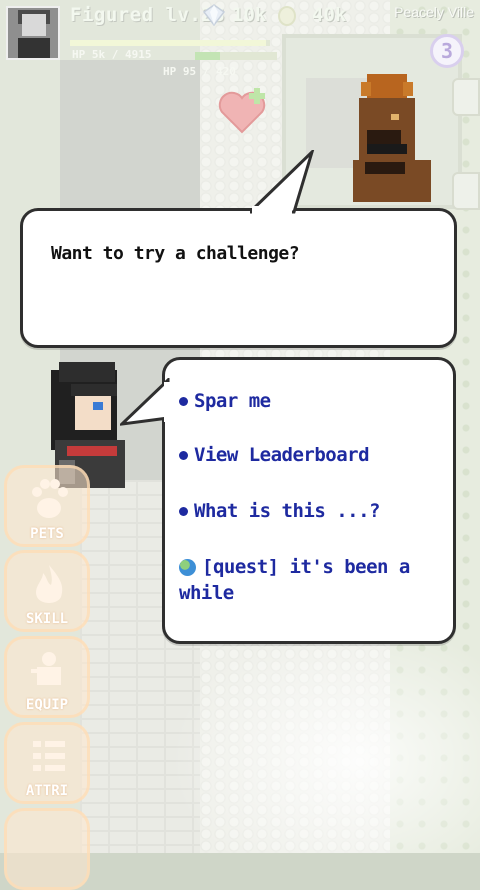 The width and height of the screenshot is (480, 890). What do you see at coordinates (447, 51) in the screenshot?
I see `notification-badge: 3` at bounding box center [447, 51].